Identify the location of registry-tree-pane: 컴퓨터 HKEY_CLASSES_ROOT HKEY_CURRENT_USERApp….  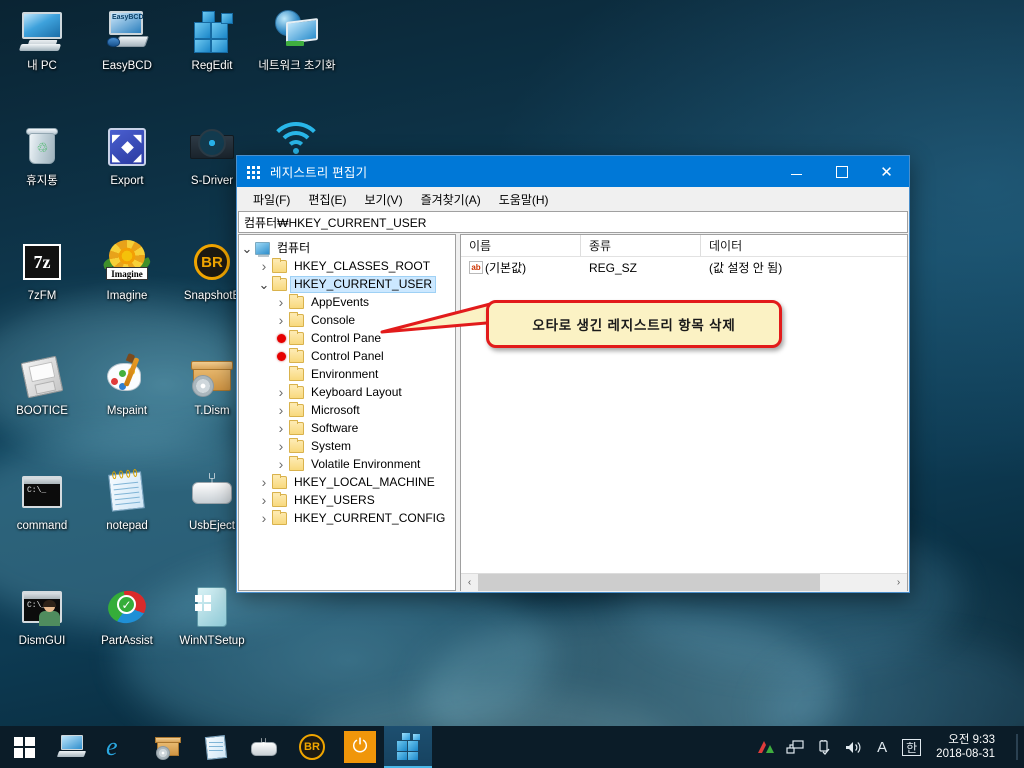
(347, 412).